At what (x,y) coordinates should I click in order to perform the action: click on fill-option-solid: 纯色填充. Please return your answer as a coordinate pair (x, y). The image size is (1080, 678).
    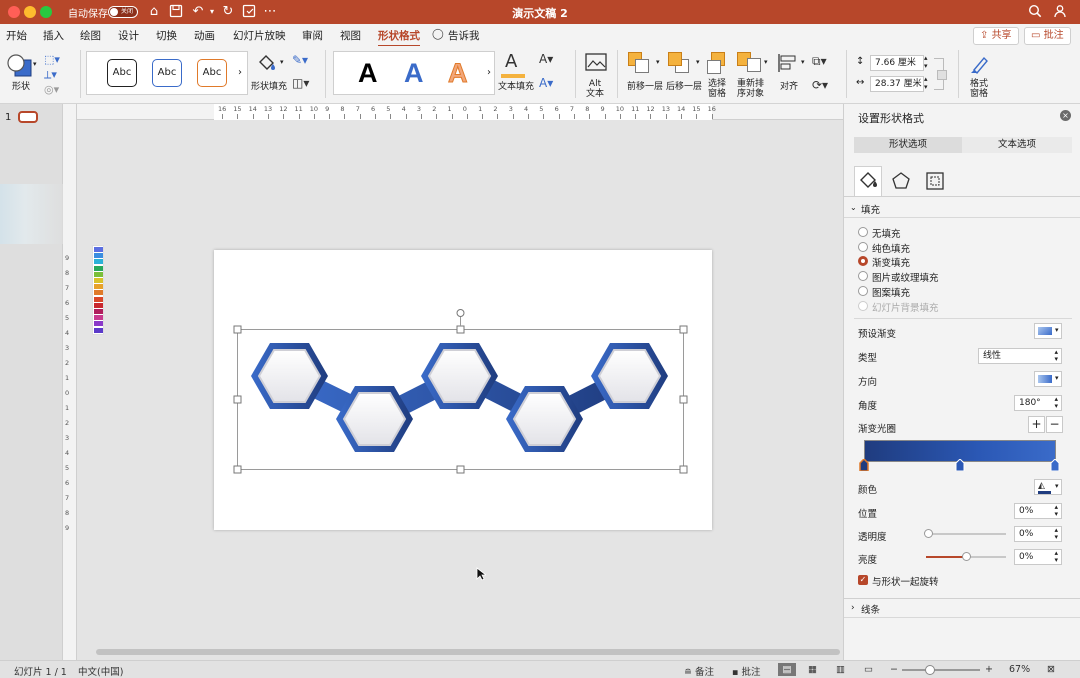
    Looking at the image, I should click on (891, 248).